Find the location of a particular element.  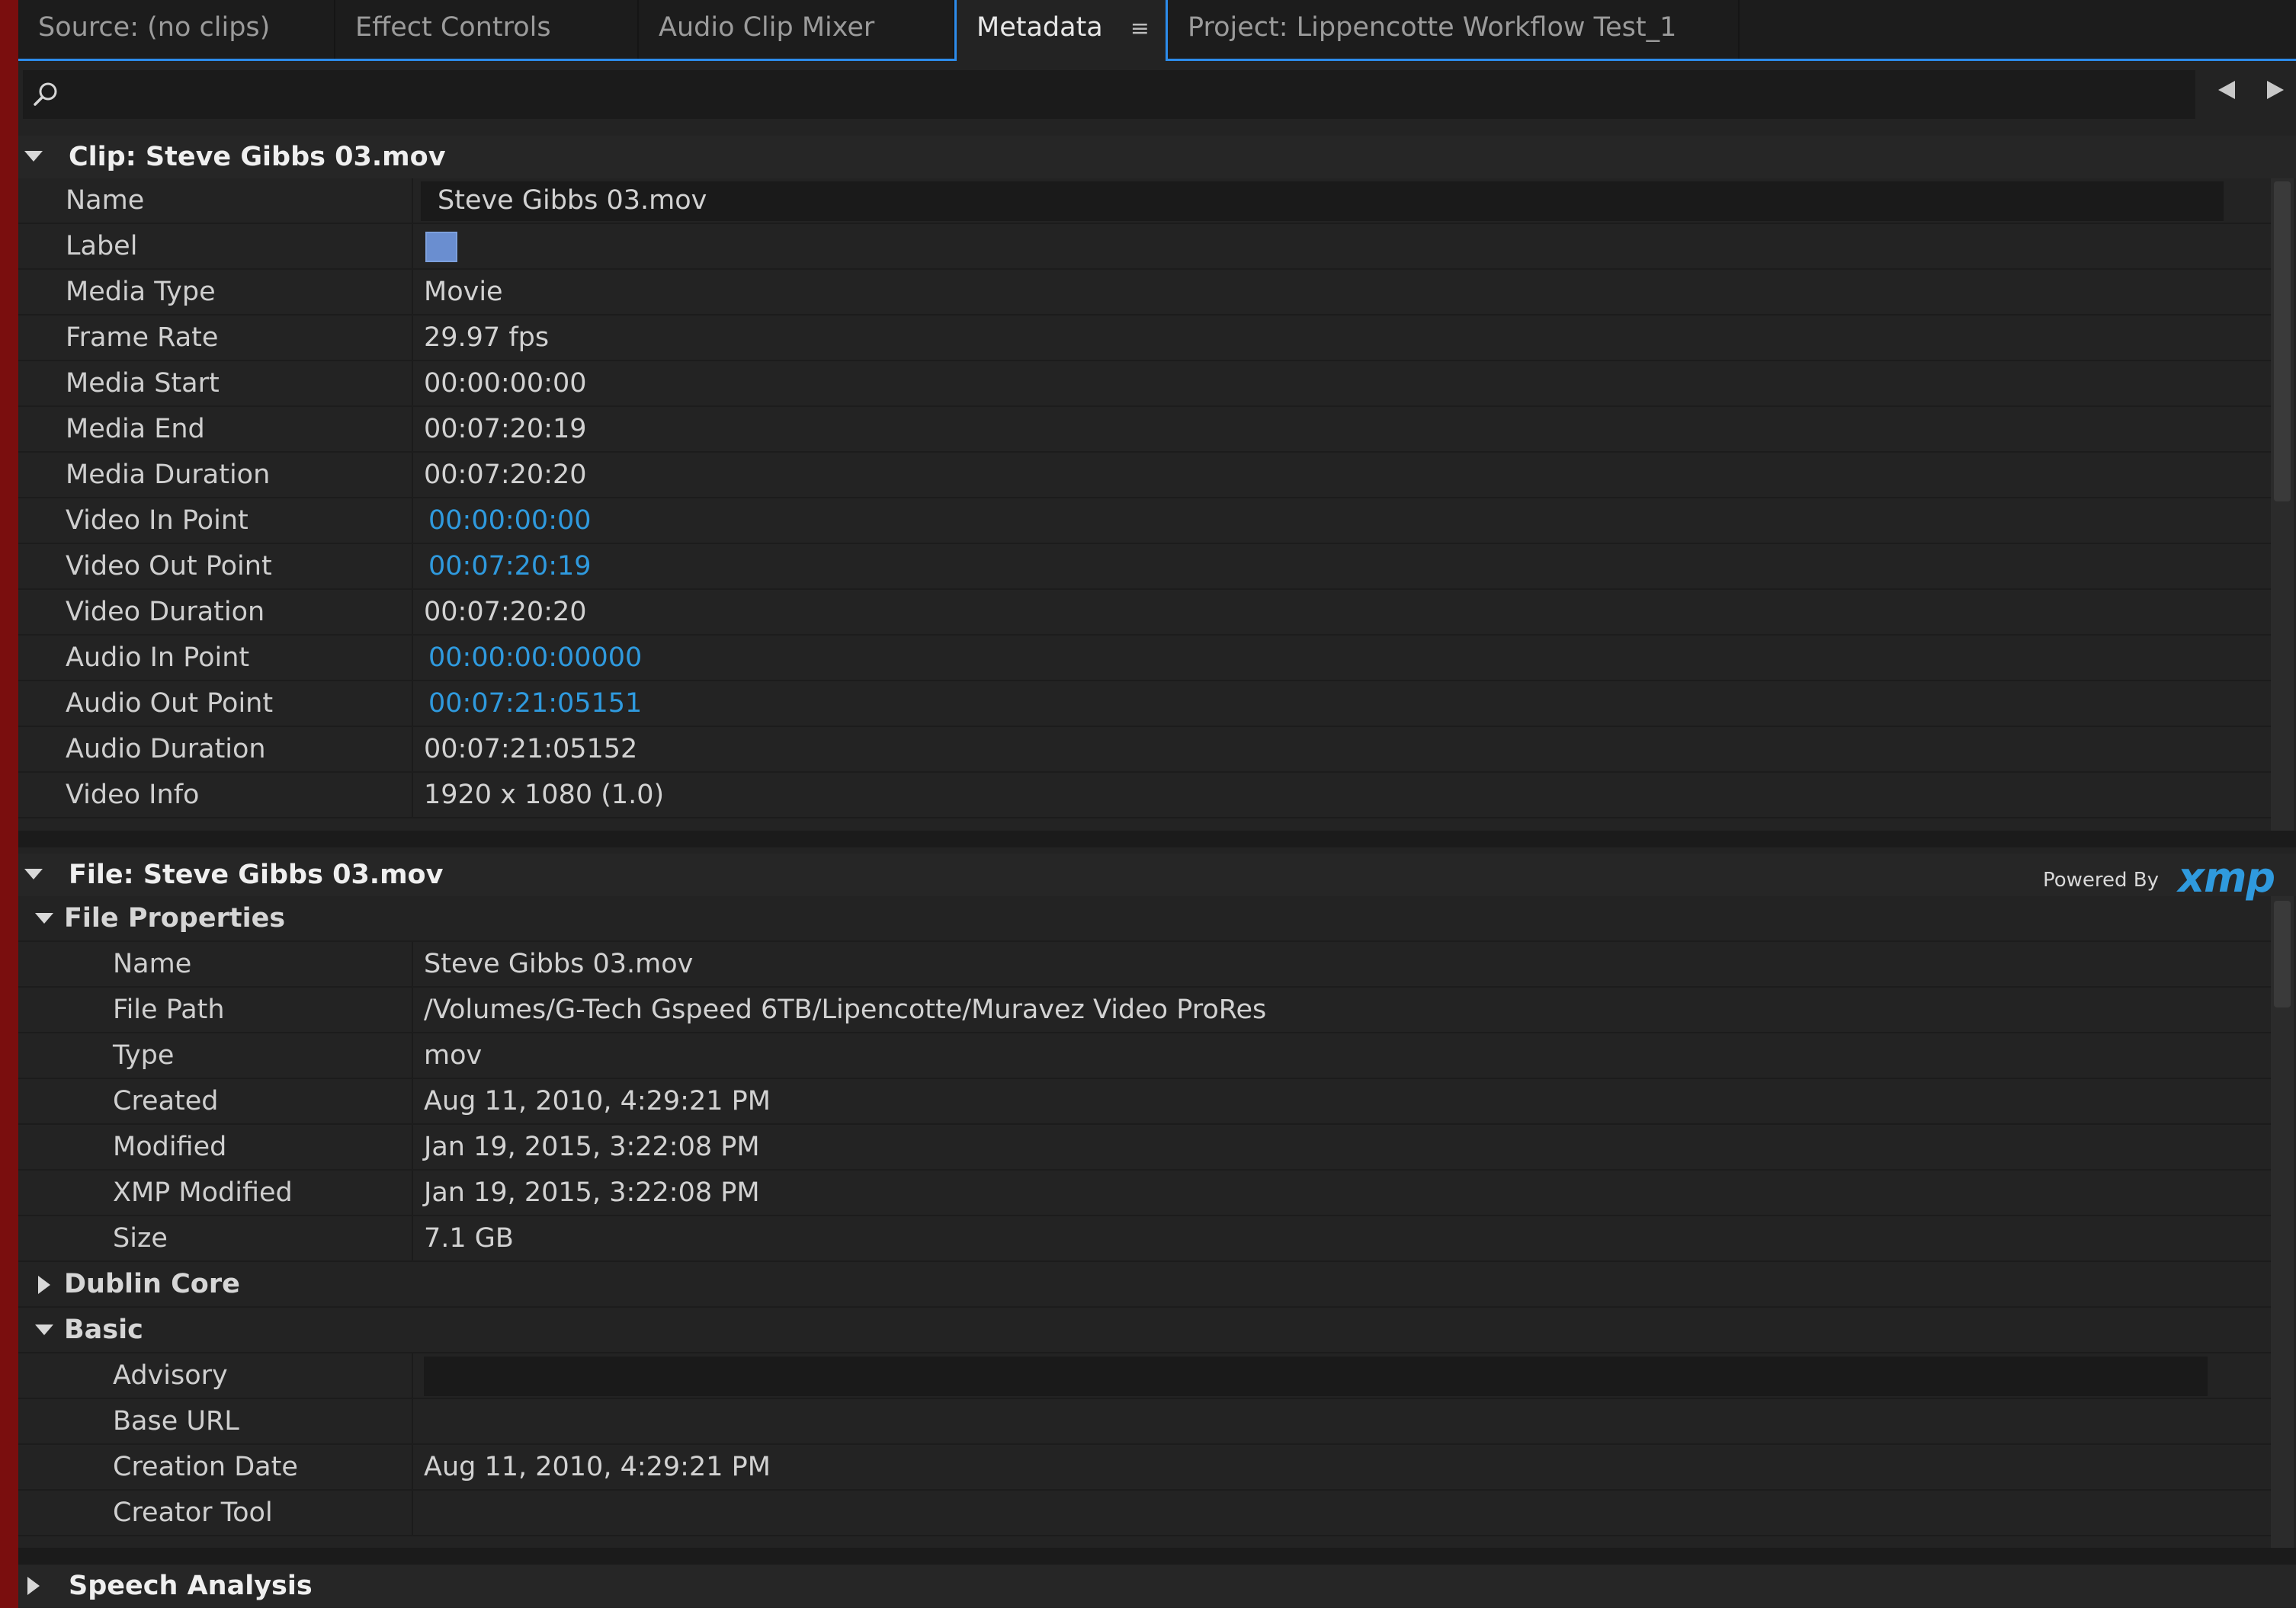

basic-row-base-url: Base URL is located at coordinates (1144, 1422).